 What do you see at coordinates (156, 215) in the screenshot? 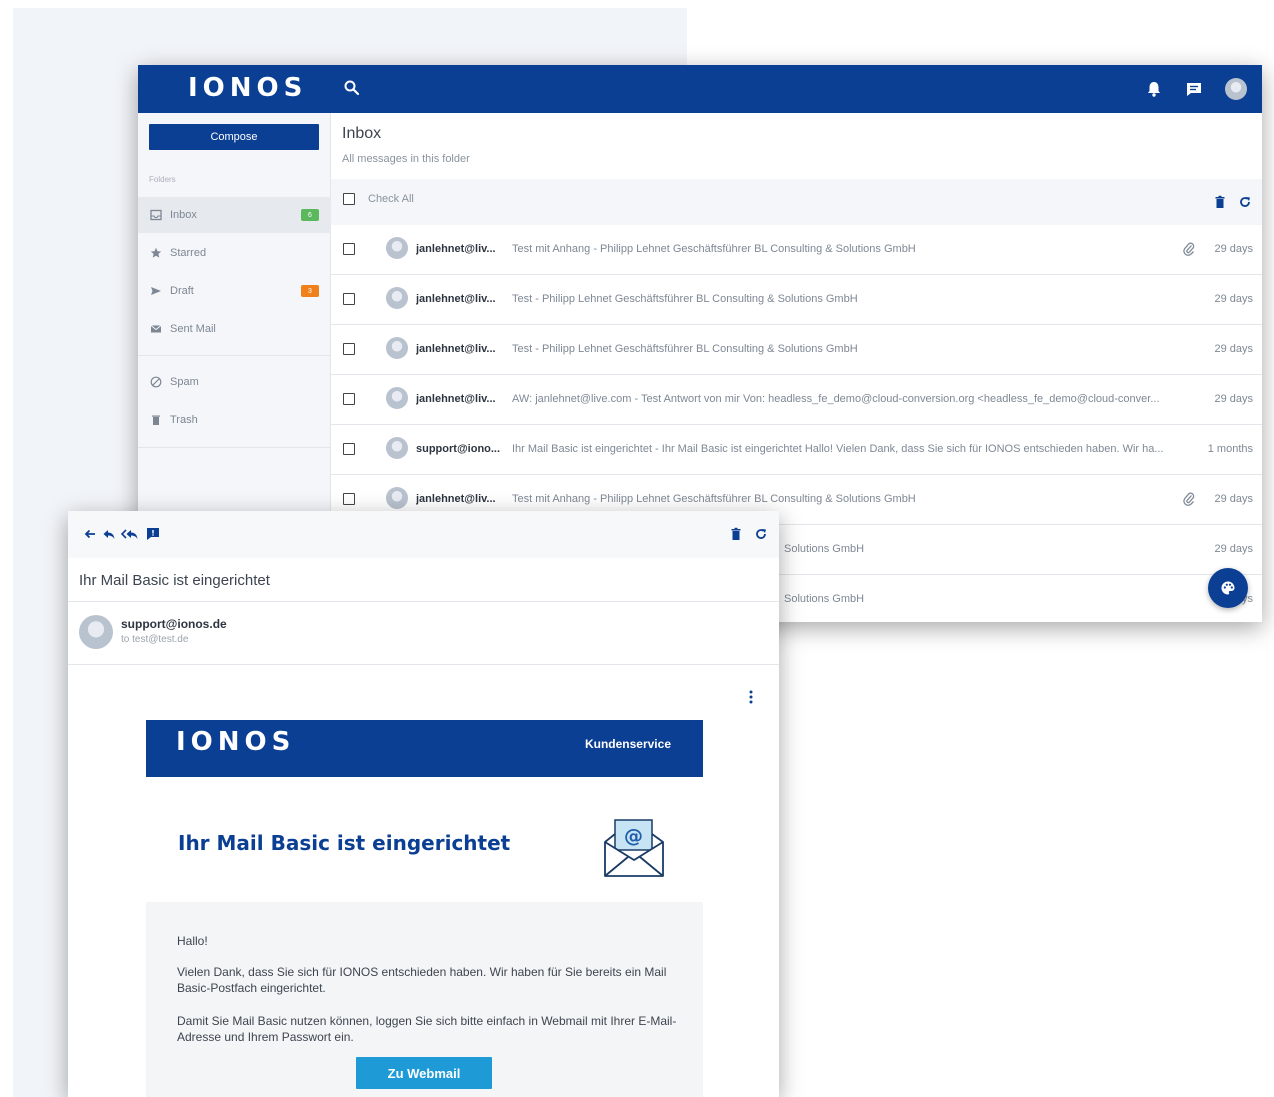
I see `inbox-icon` at bounding box center [156, 215].